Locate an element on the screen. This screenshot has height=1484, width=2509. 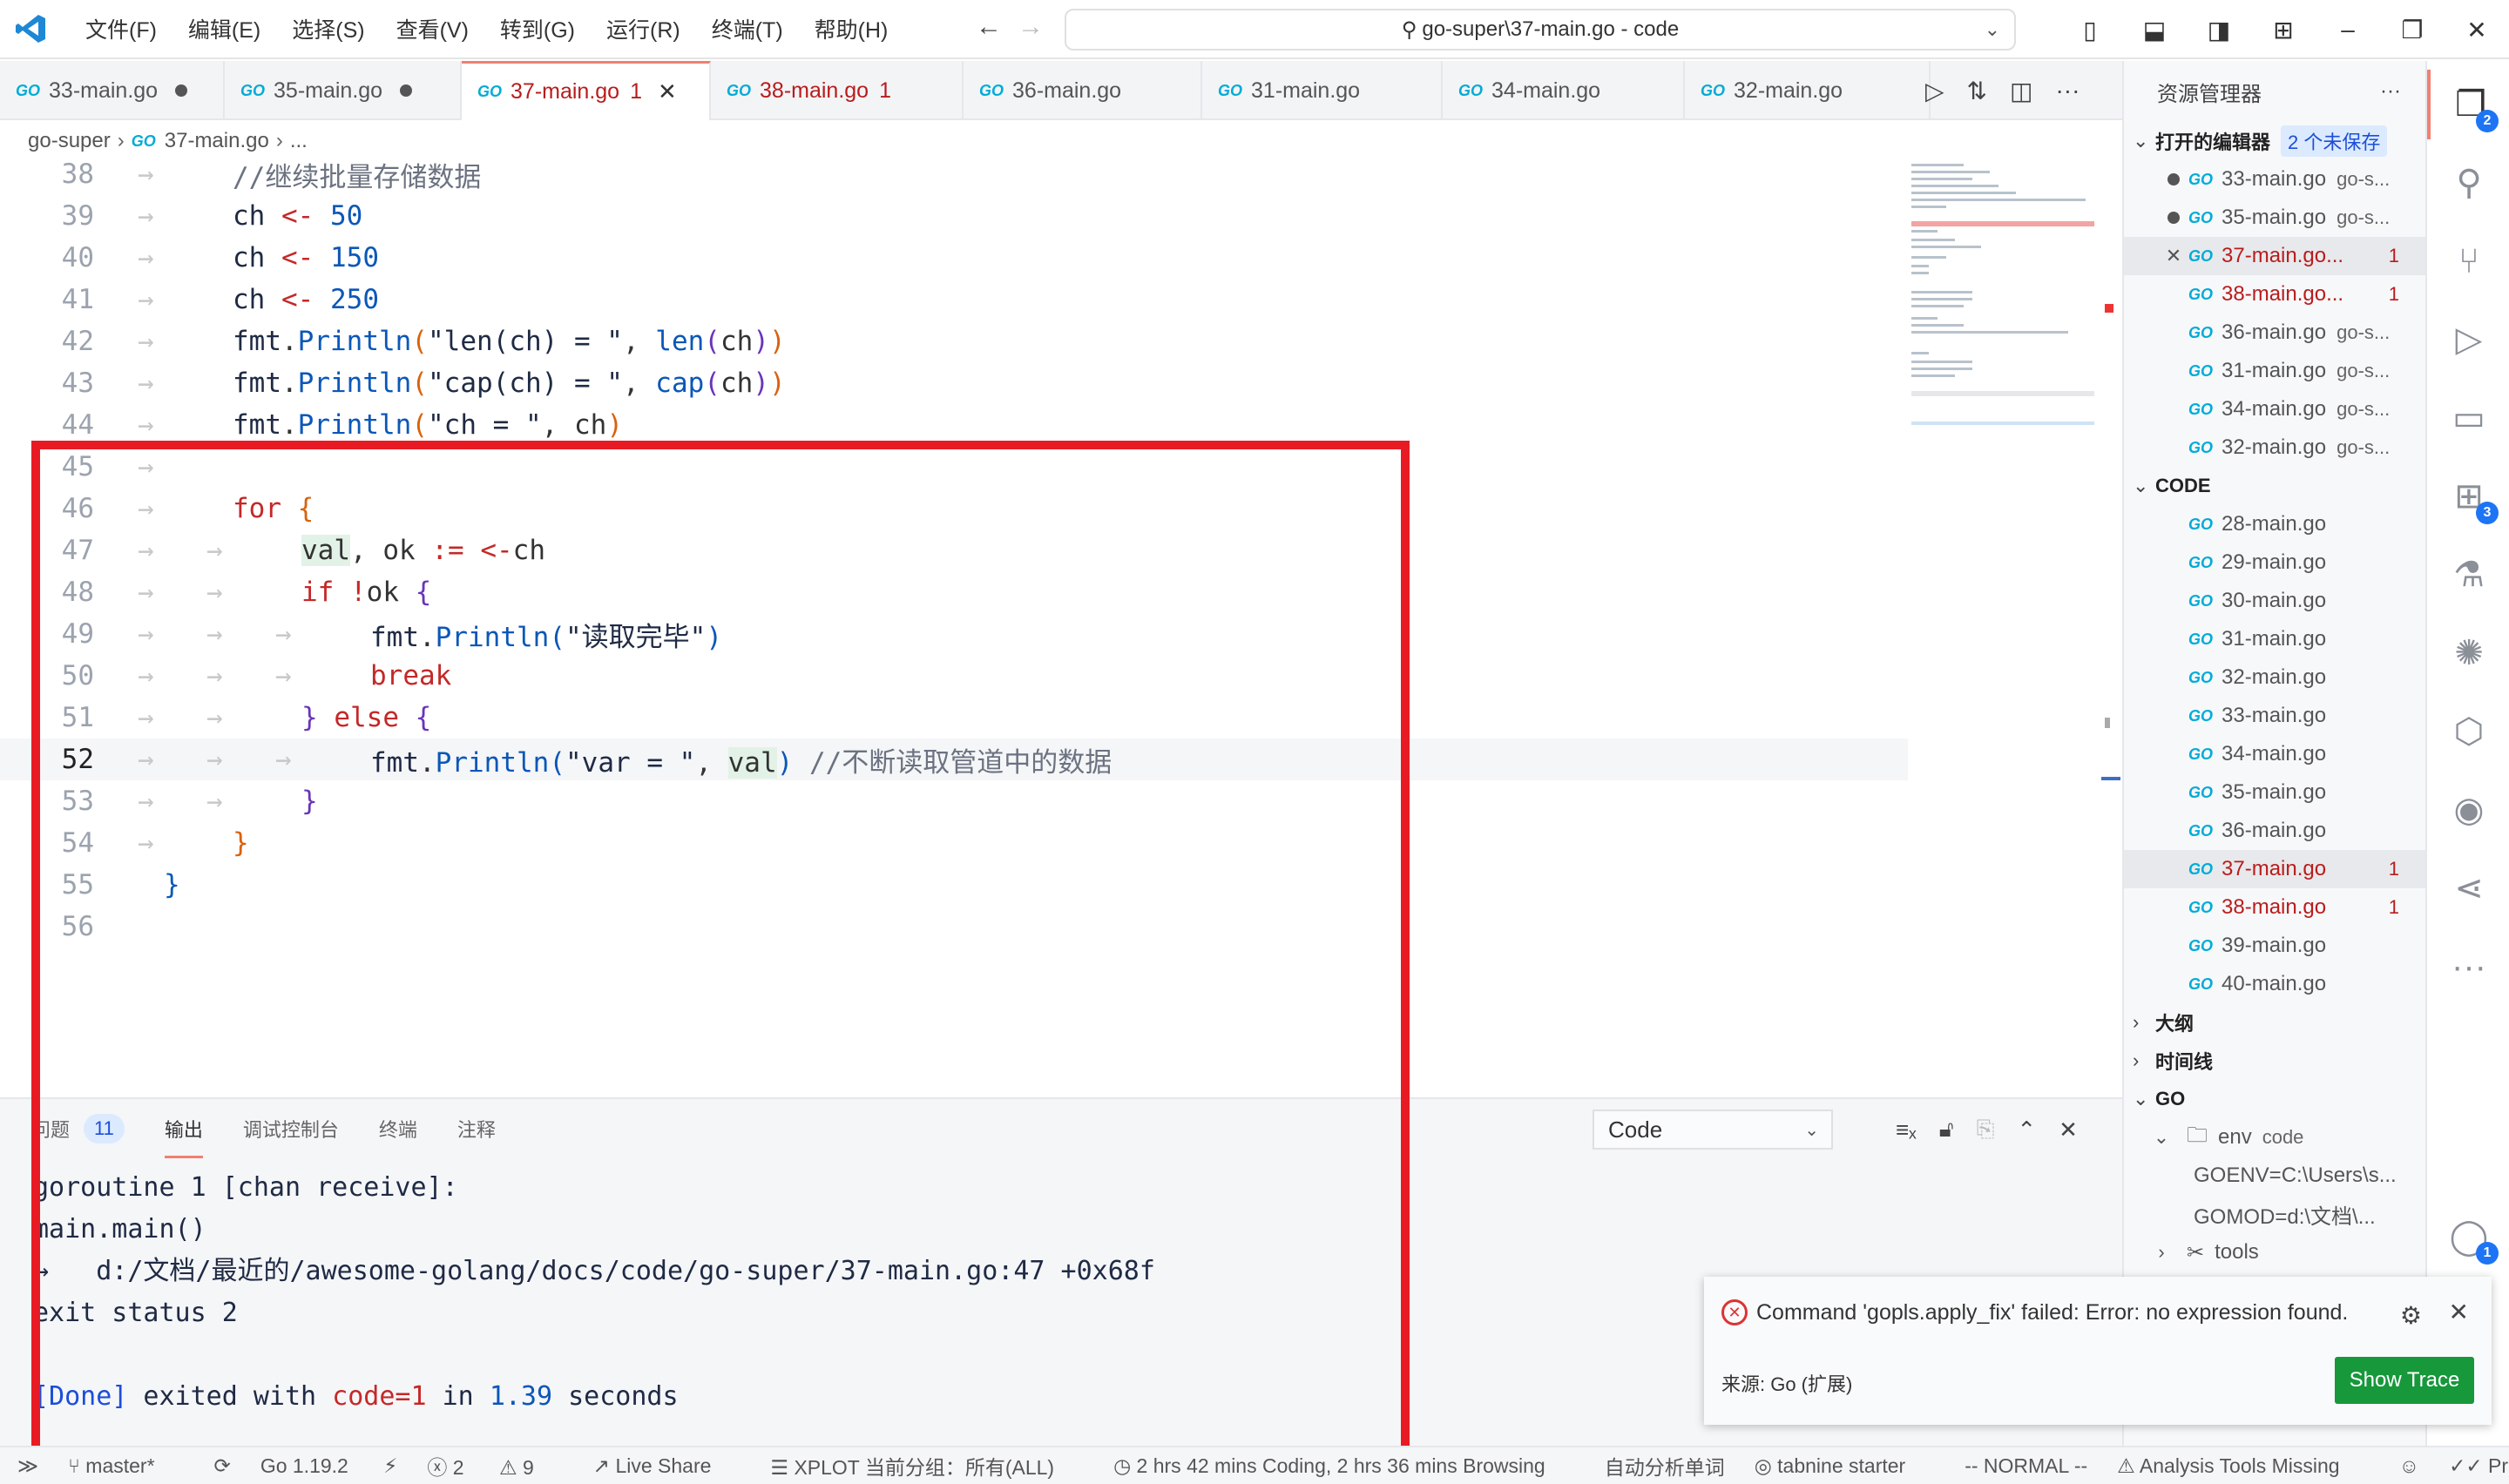
menu-item: 运行(R) is located at coordinates (643, 29).